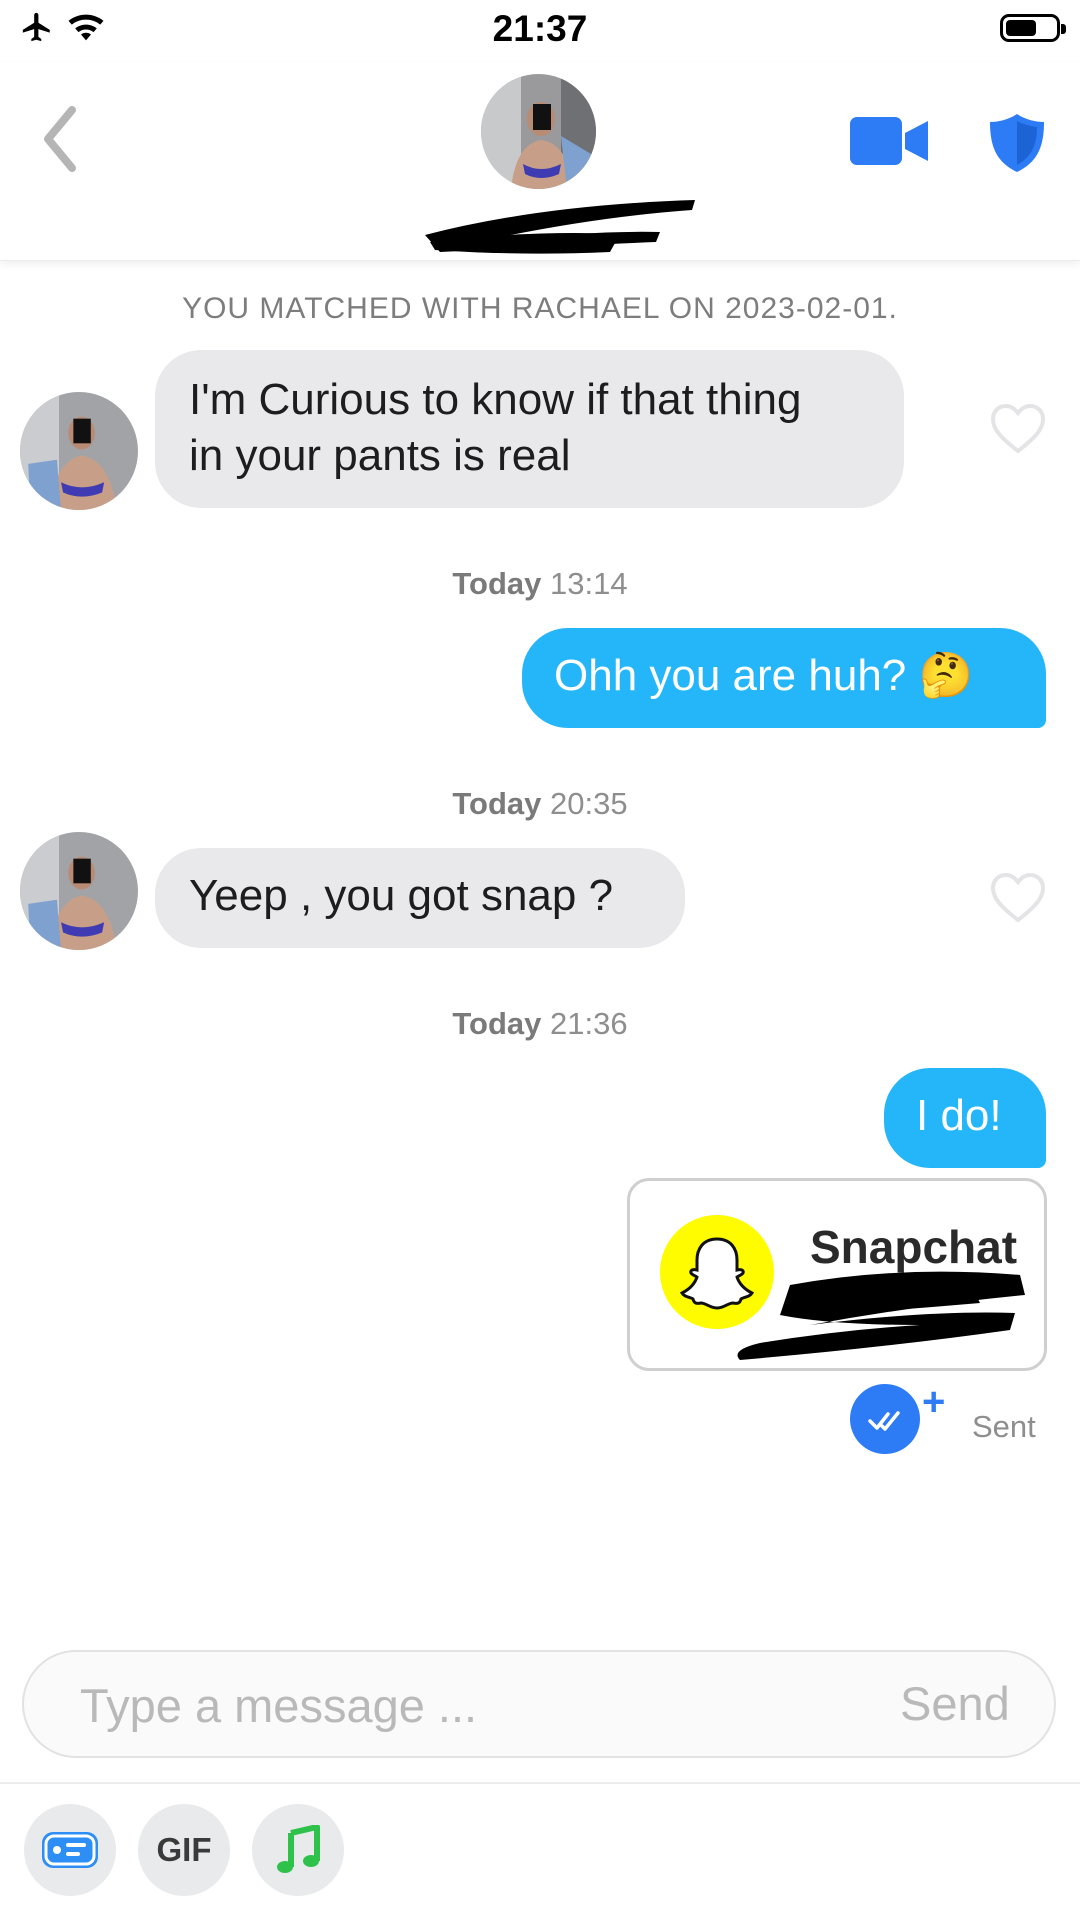  What do you see at coordinates (60, 139) in the screenshot?
I see `chevron-left-icon` at bounding box center [60, 139].